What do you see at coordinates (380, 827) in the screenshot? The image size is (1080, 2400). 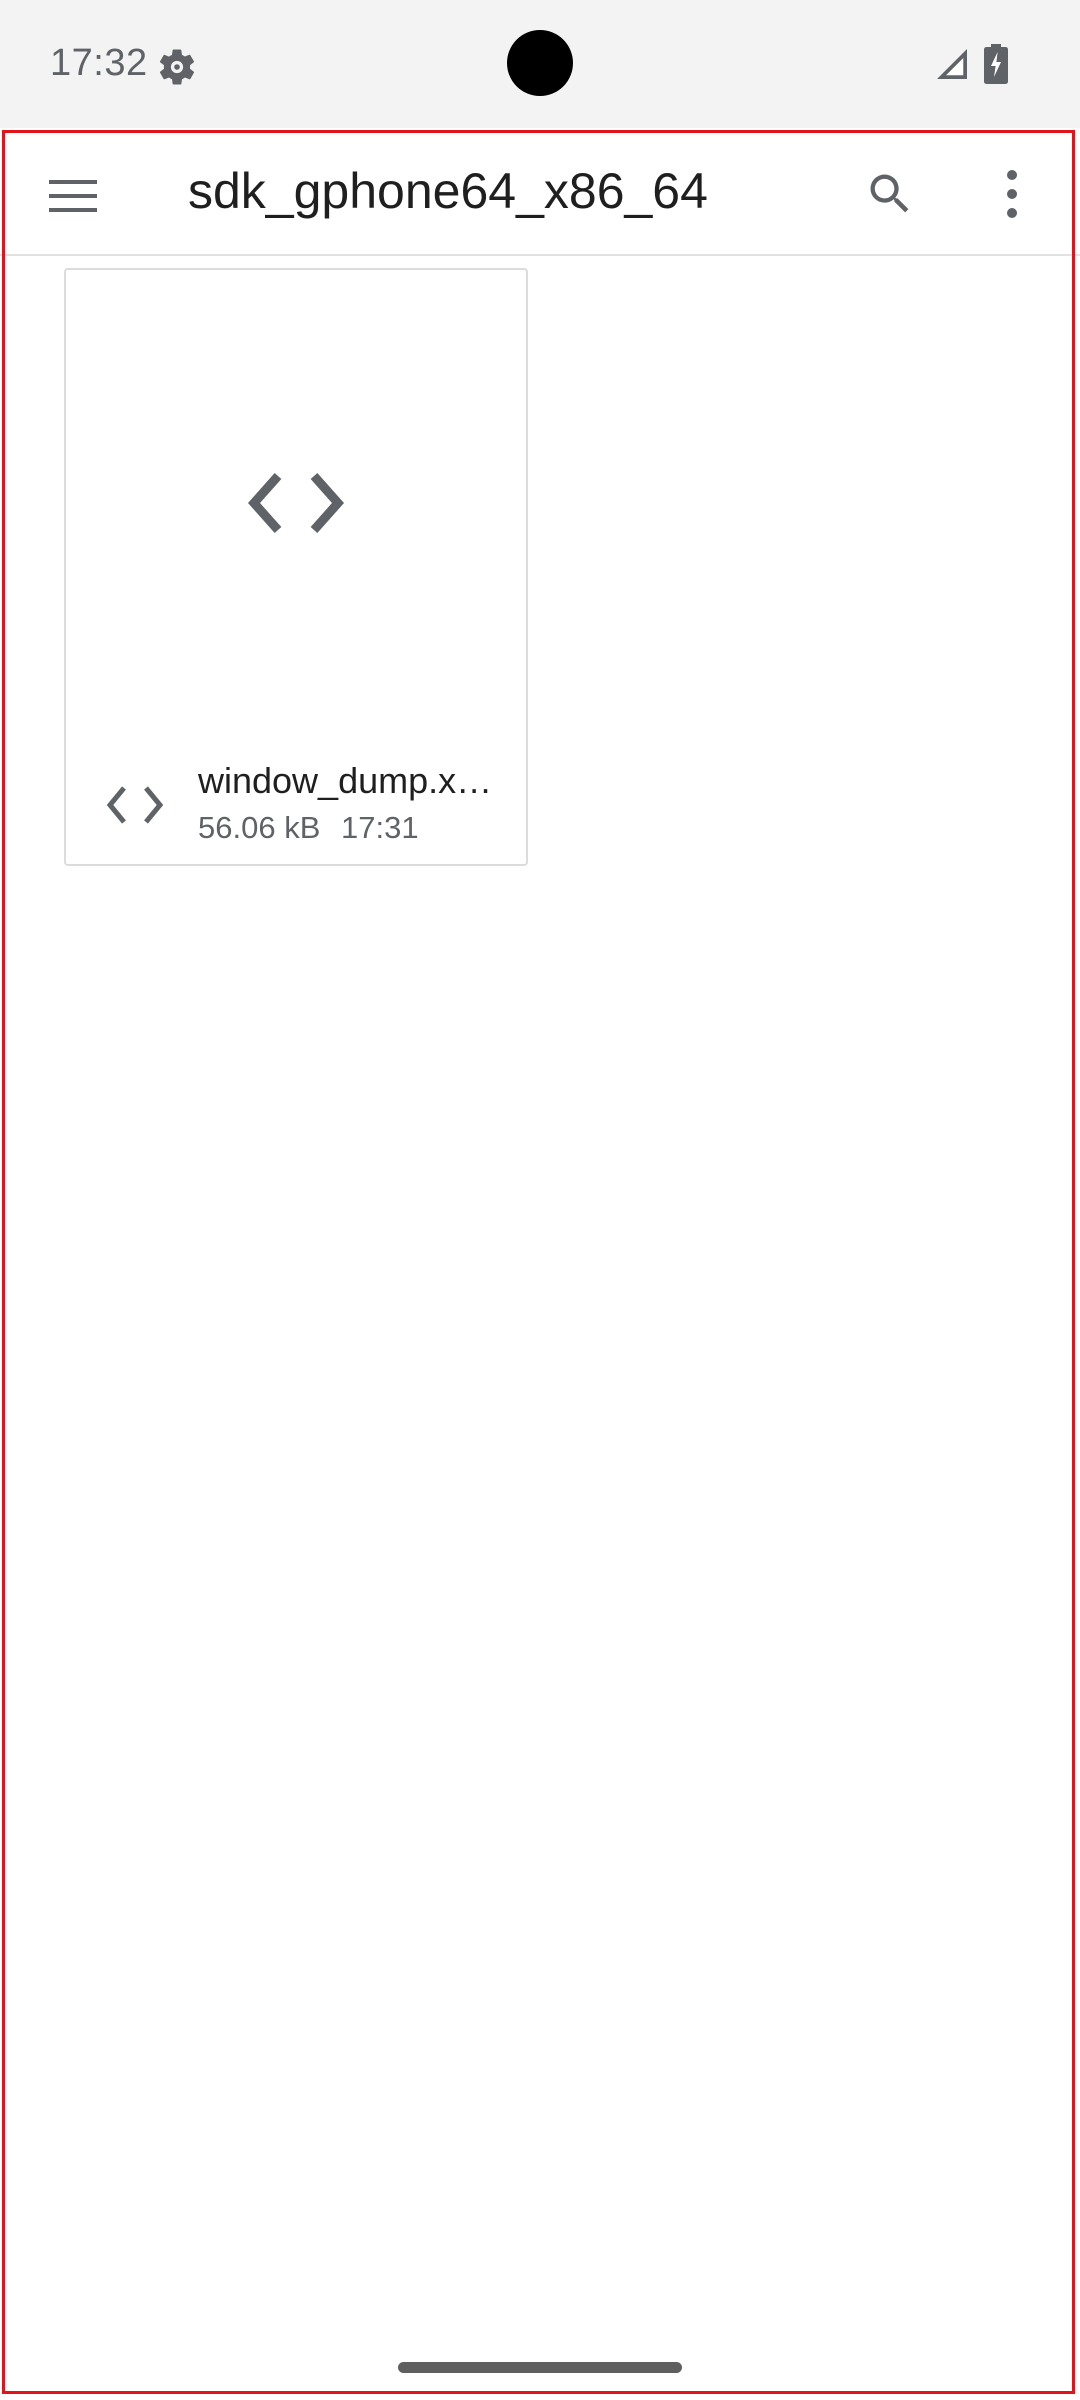 I see `file-time: 17:31` at bounding box center [380, 827].